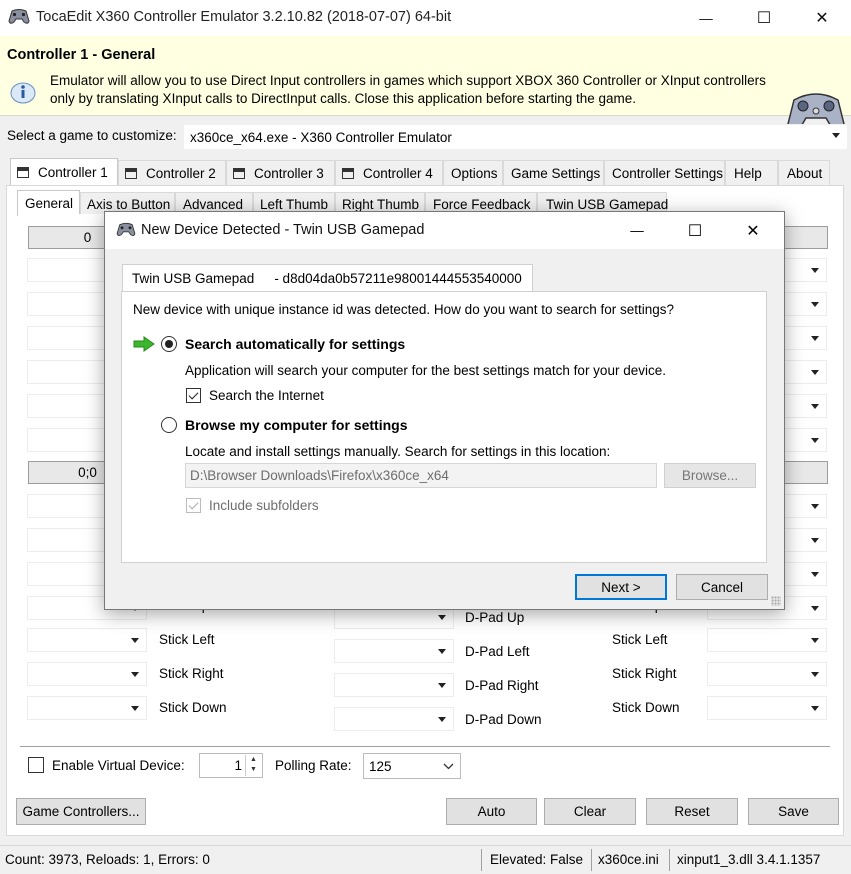  What do you see at coordinates (646, 707) in the screenshot?
I see `row-label-right-stick-down: Stick Down` at bounding box center [646, 707].